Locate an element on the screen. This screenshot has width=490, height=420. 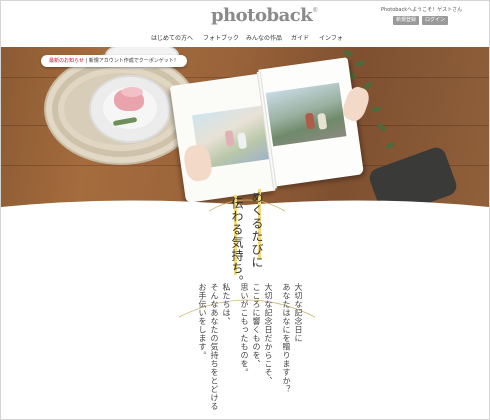
body-line-4: こころに響くものを、 is located at coordinates (256, 325).